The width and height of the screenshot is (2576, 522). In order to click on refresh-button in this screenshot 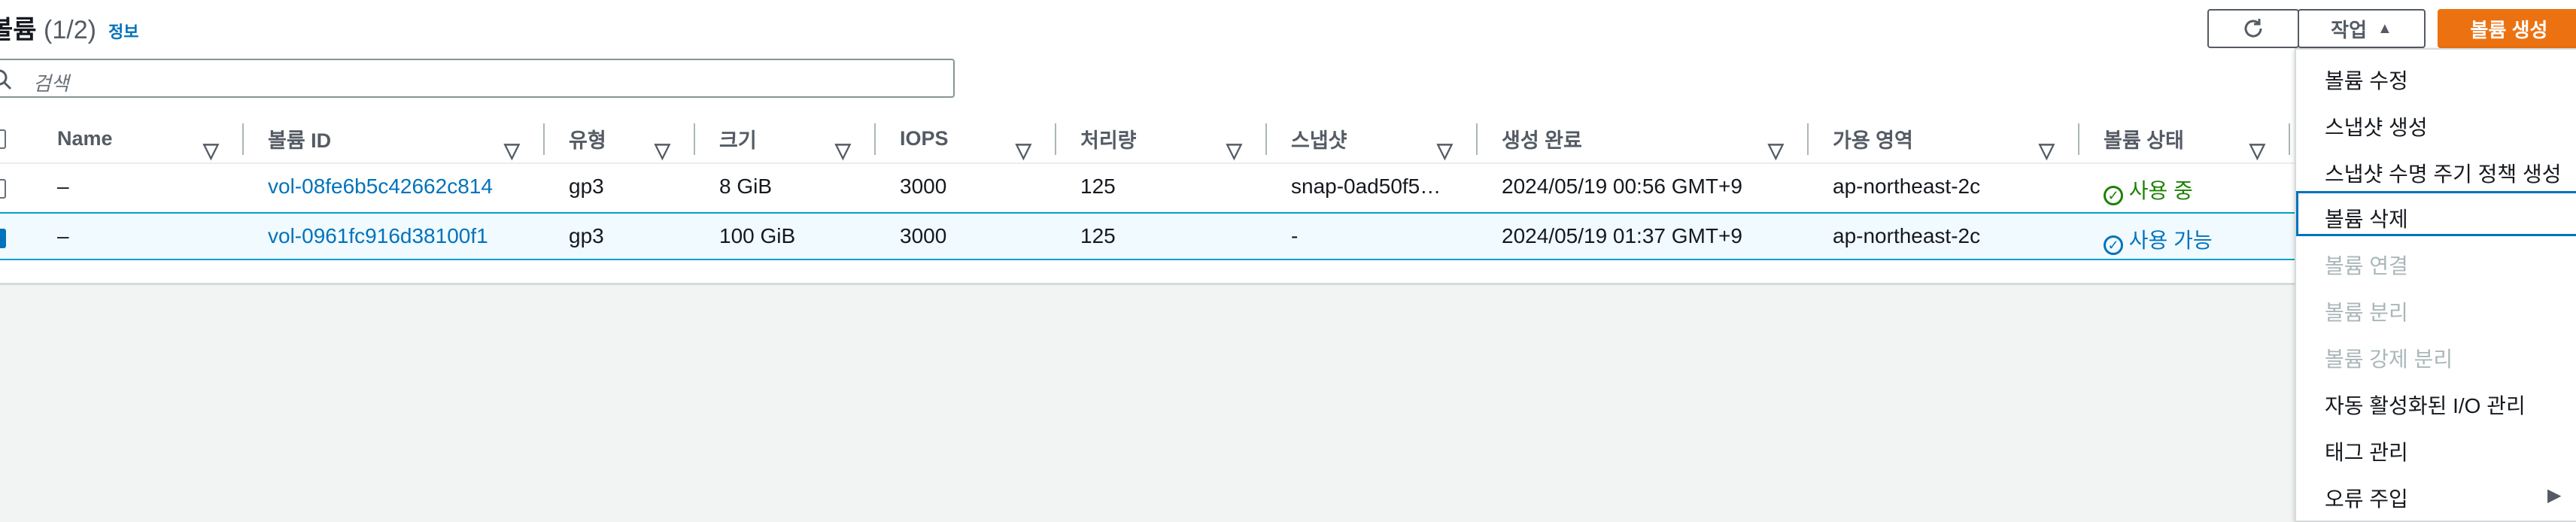, I will do `click(2253, 28)`.